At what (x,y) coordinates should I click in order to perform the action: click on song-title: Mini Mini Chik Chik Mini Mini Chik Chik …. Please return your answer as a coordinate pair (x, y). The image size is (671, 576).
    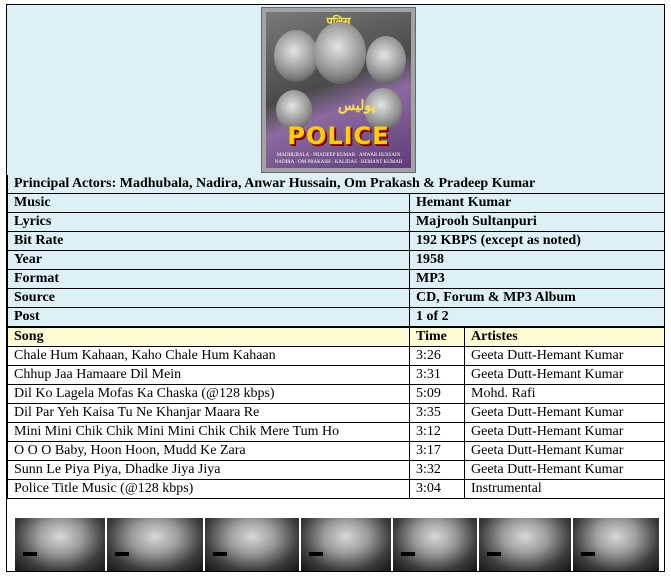
    Looking at the image, I should click on (208, 432).